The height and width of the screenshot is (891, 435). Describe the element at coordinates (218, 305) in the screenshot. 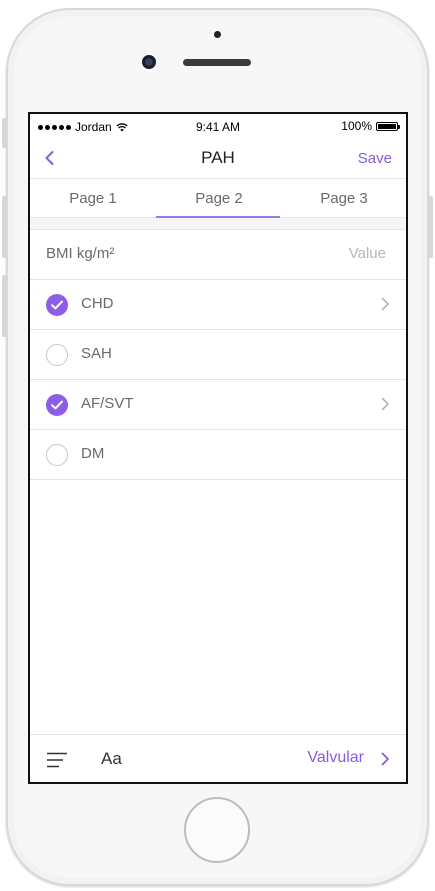

I see `list-item-chd: CHD` at that location.